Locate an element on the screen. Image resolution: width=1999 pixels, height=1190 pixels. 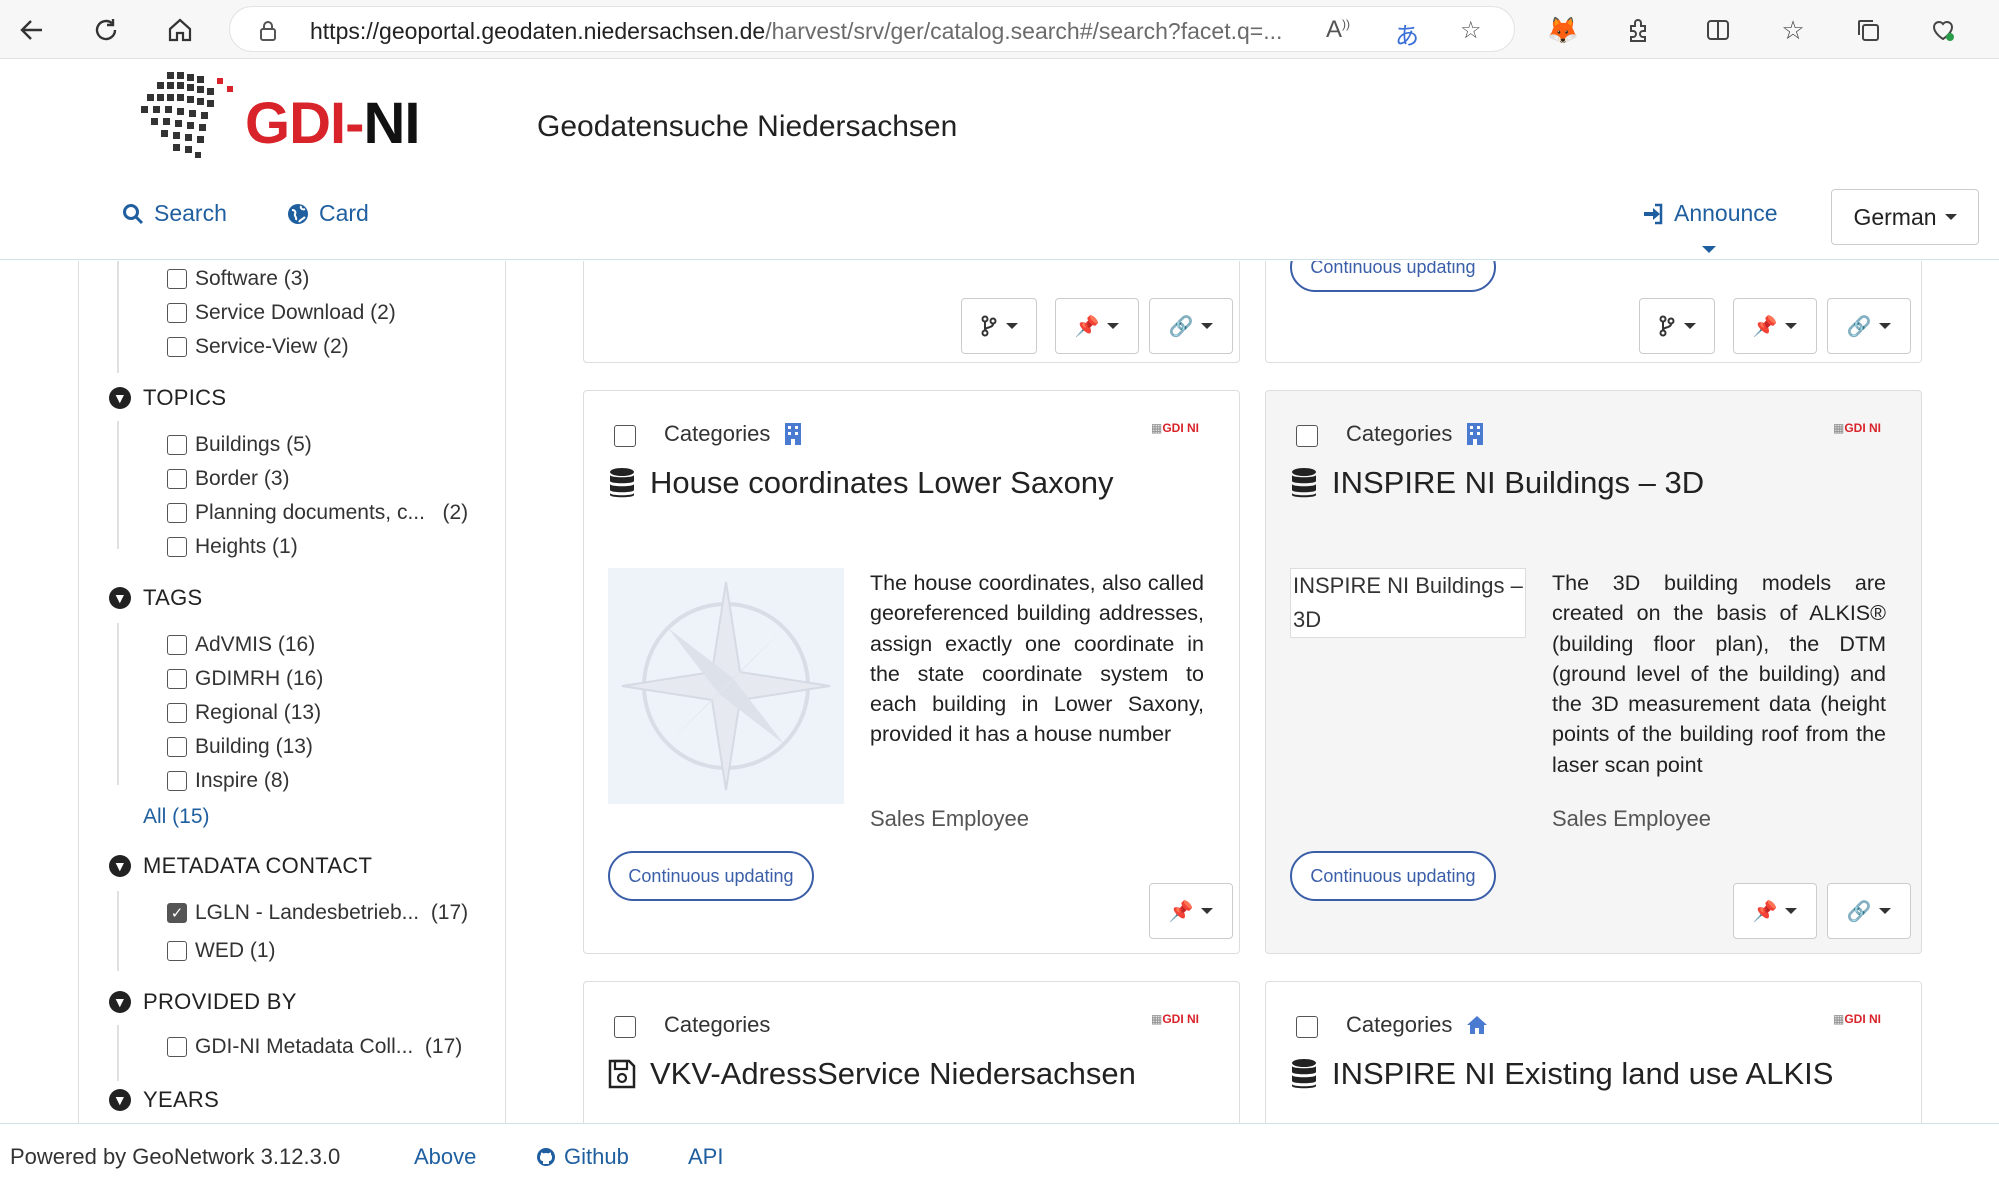
sign-in-icon is located at coordinates (1653, 213).